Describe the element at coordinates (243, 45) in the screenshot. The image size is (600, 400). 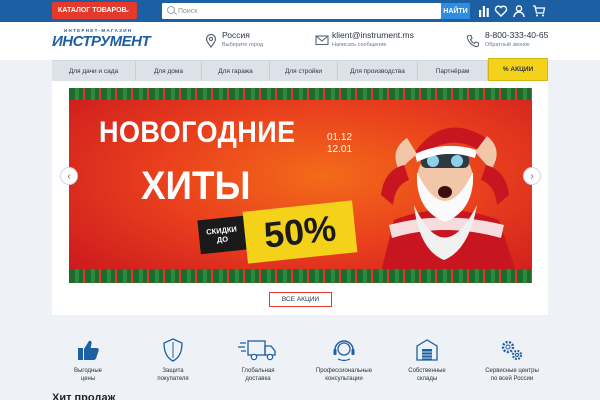
I see `region-hint: Выберите город` at that location.